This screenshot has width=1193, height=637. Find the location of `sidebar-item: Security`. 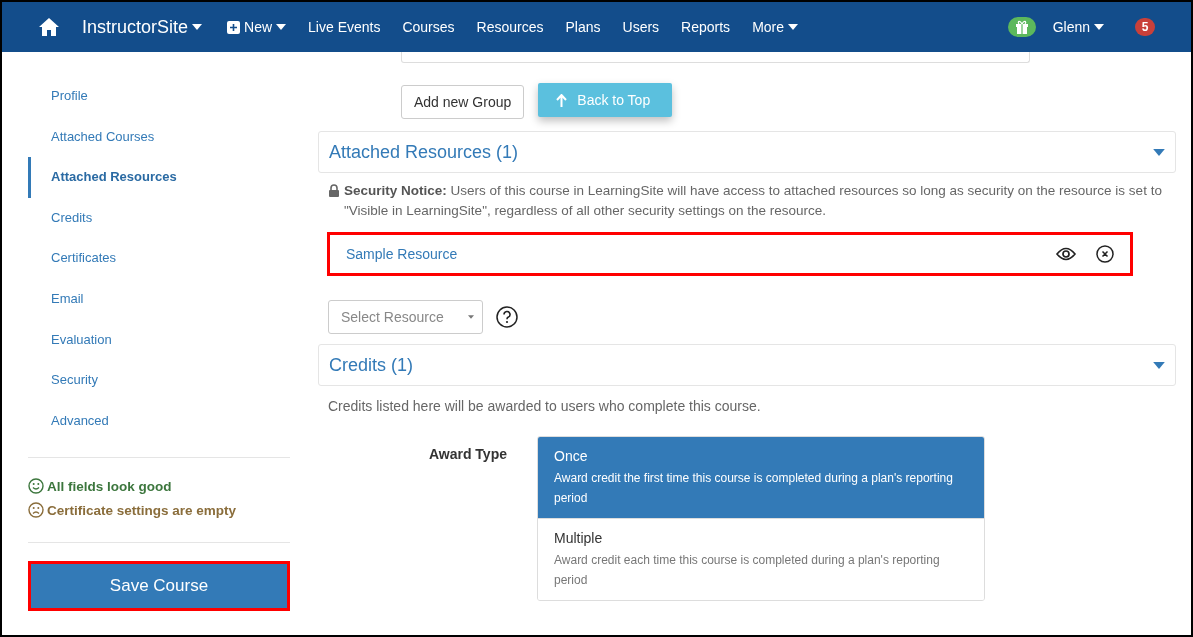

sidebar-item: Security is located at coordinates (159, 380).